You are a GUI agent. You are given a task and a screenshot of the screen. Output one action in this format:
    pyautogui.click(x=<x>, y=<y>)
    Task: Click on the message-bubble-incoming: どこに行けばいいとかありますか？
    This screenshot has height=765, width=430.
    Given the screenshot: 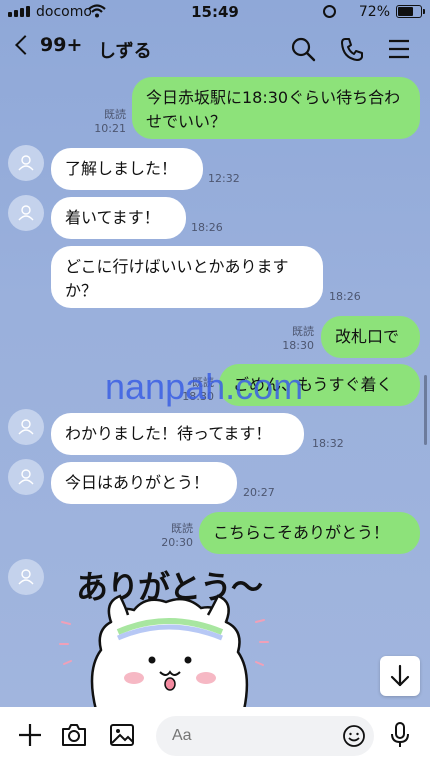 What is the action you would take?
    pyautogui.click(x=187, y=277)
    